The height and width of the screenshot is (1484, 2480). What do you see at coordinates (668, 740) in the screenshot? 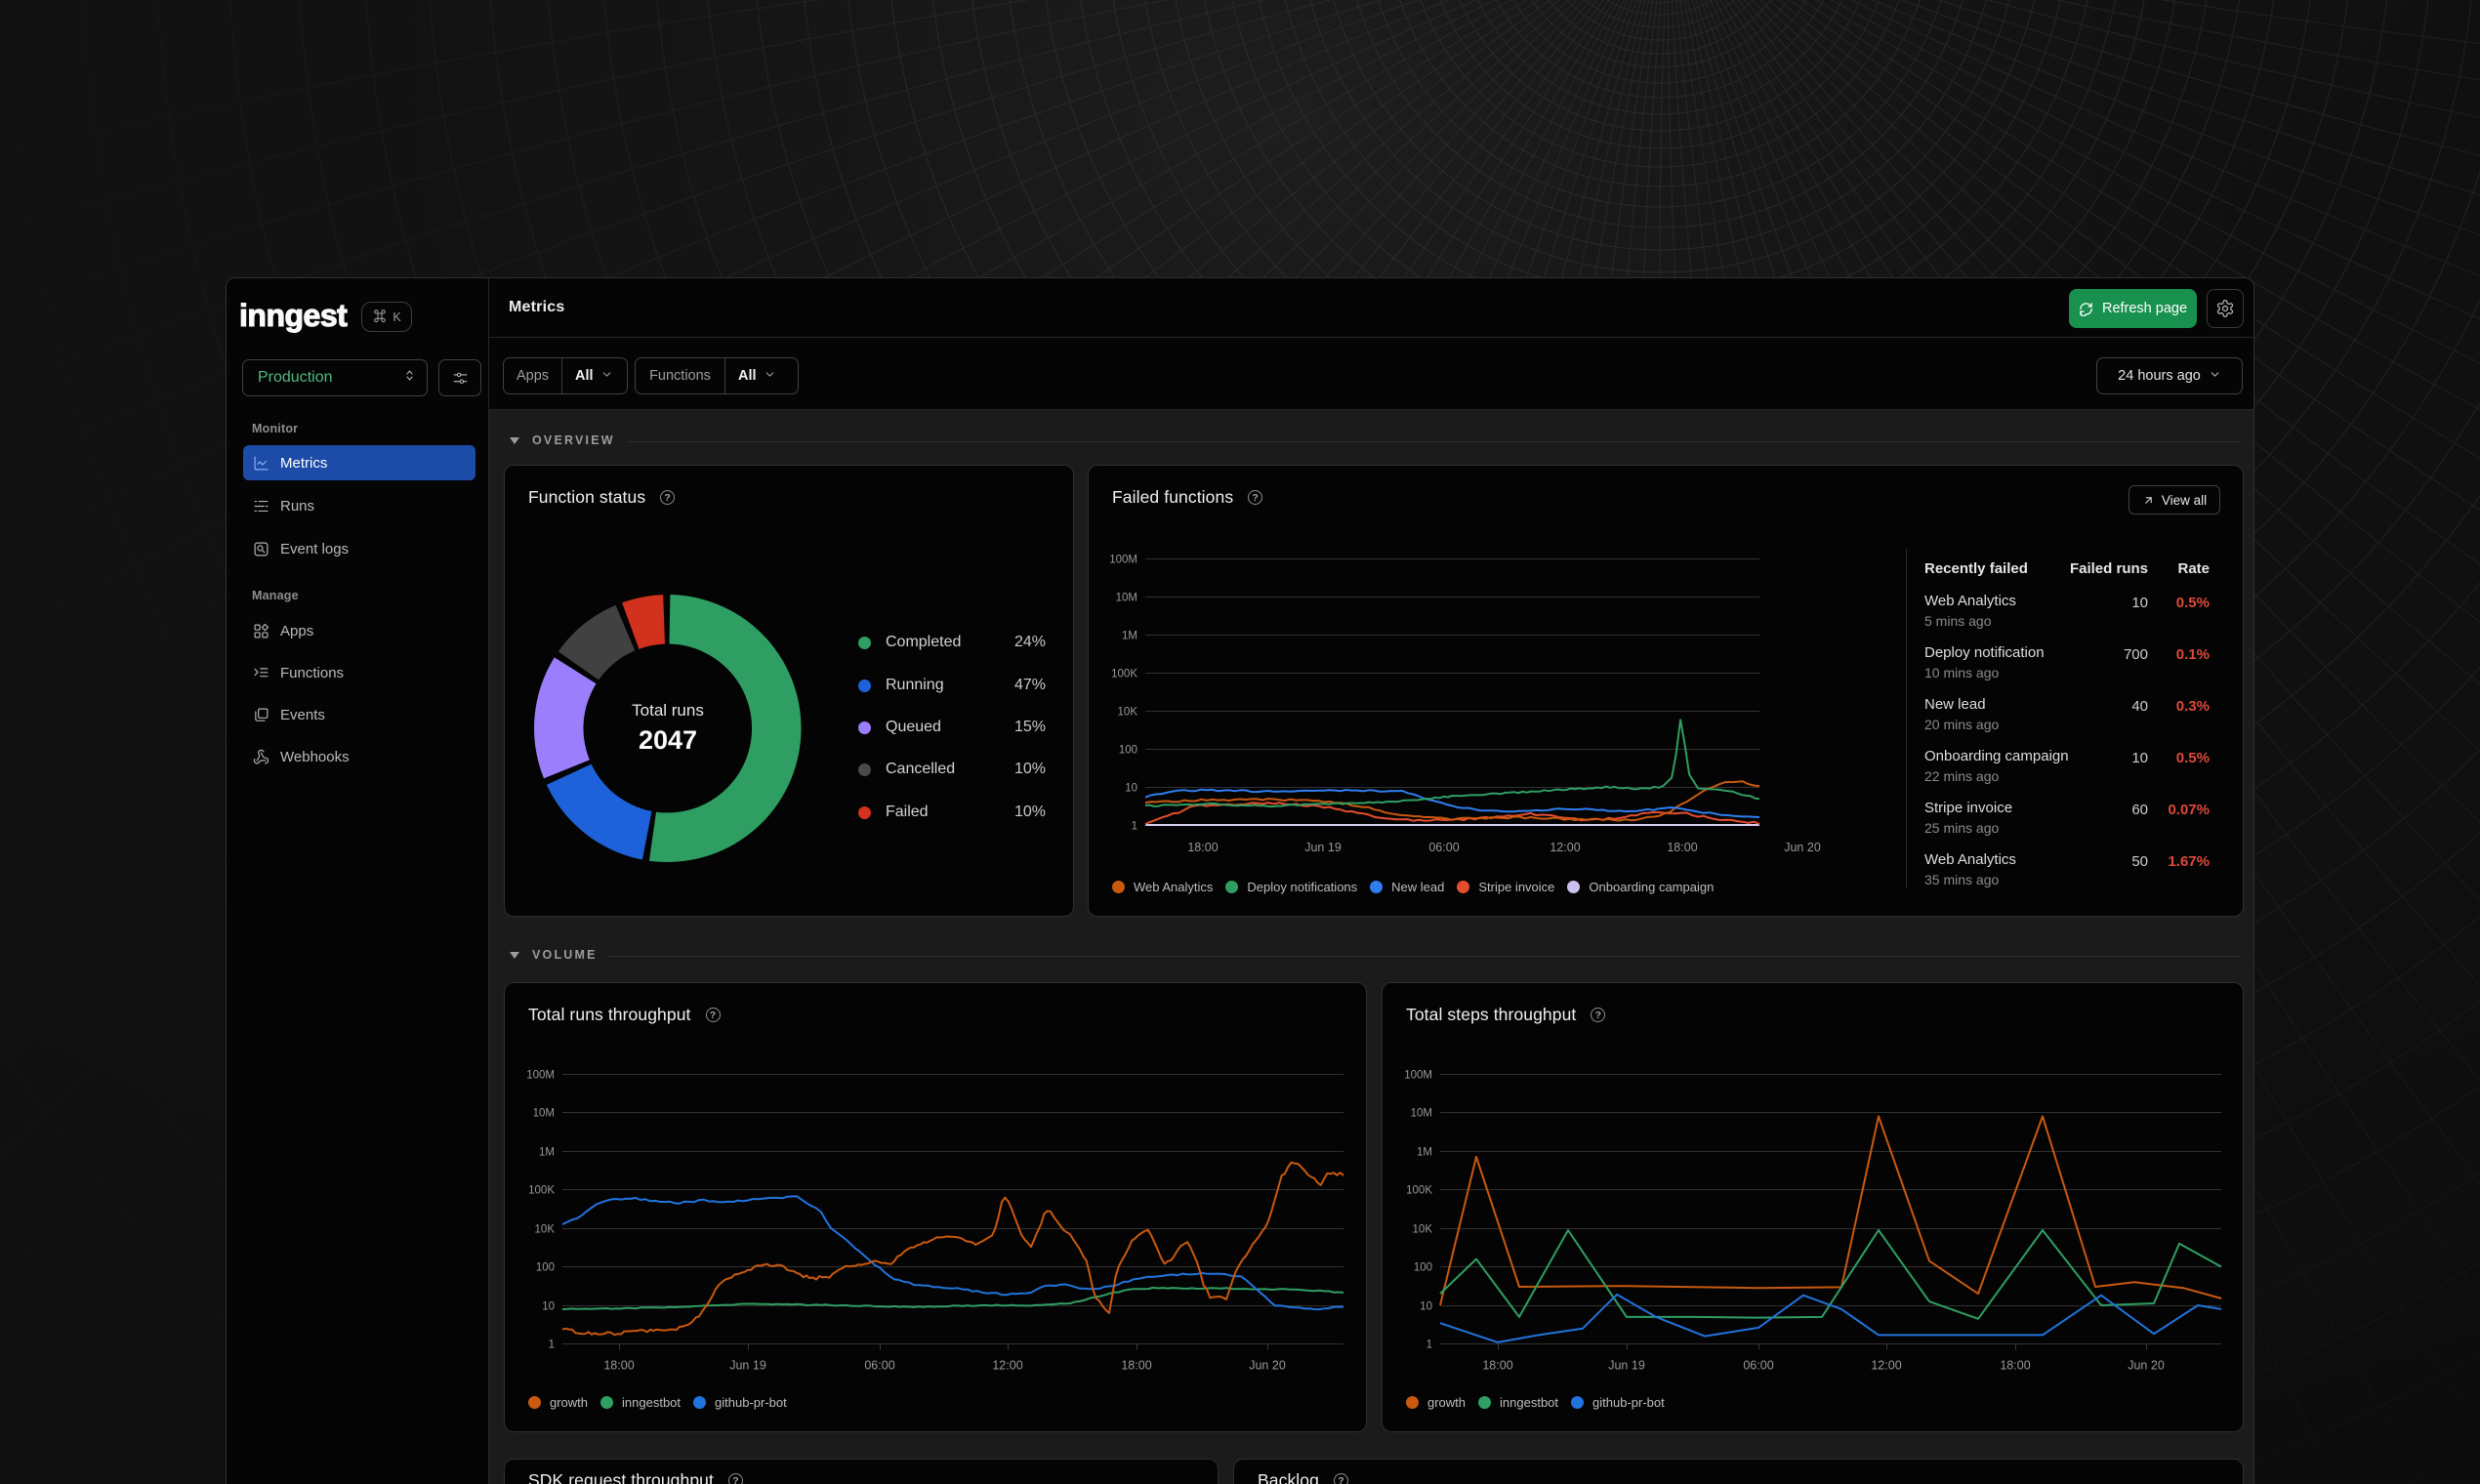
I see `svg-text: 2047` at bounding box center [668, 740].